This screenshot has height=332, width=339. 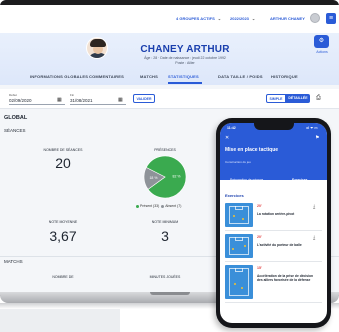 What do you see at coordinates (13, 261) in the screenshot?
I see `matchs-title: MATCHS` at bounding box center [13, 261].